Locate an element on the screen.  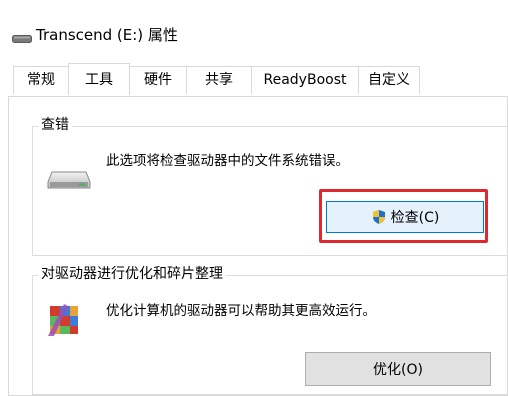
highlight-annotation is located at coordinates (403, 216).